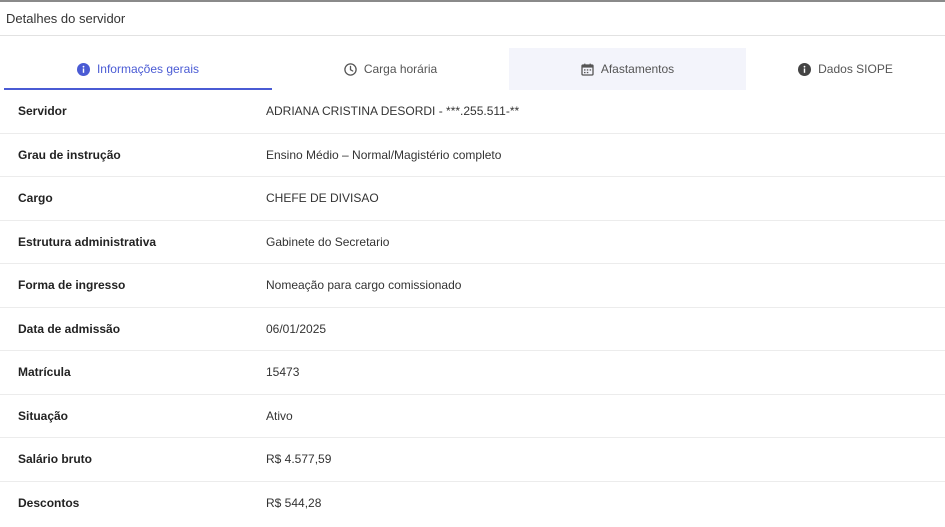 The width and height of the screenshot is (945, 527). What do you see at coordinates (299, 459) in the screenshot?
I see `row-value: R$ 4.577,59` at bounding box center [299, 459].